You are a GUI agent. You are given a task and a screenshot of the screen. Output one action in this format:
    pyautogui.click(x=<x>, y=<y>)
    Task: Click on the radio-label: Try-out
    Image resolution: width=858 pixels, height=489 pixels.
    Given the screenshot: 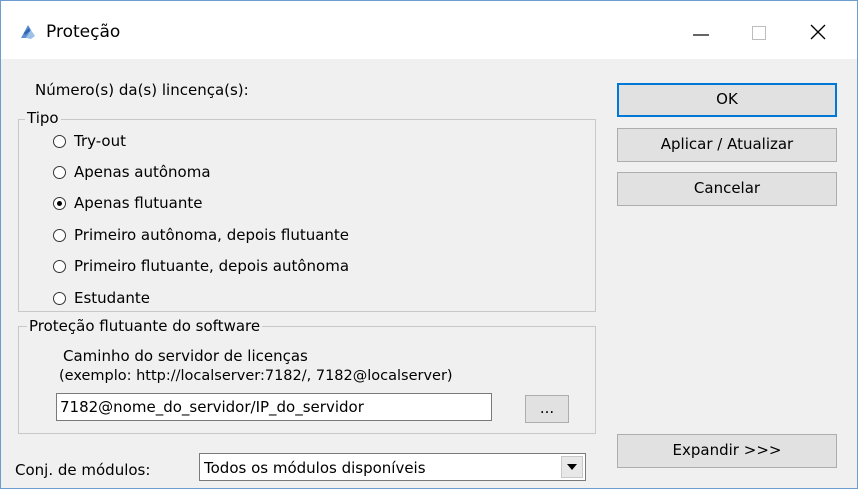 What is the action you would take?
    pyautogui.click(x=100, y=141)
    